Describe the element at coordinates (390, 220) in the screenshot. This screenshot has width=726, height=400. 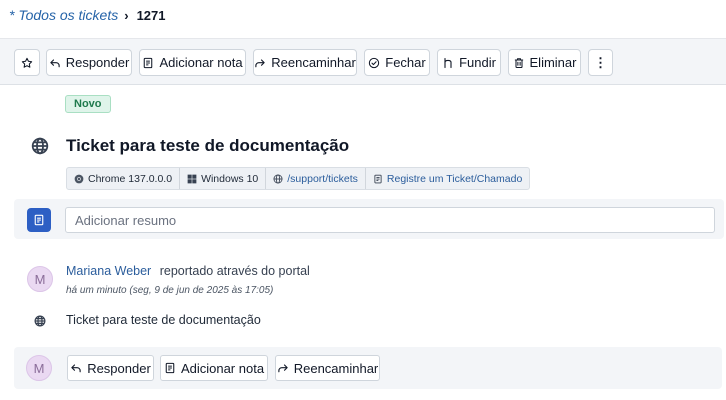
I see `summary-input` at that location.